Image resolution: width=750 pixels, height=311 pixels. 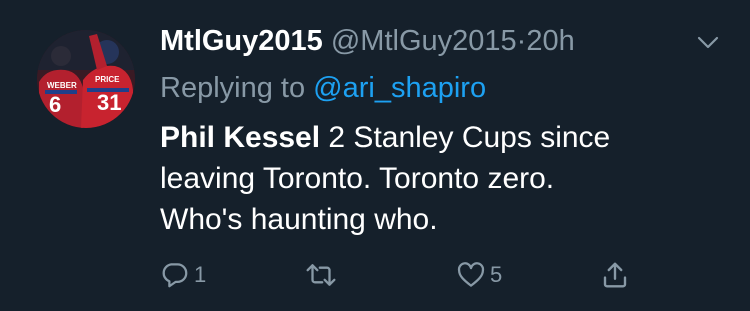 I want to click on like-button: 5, so click(x=479, y=275).